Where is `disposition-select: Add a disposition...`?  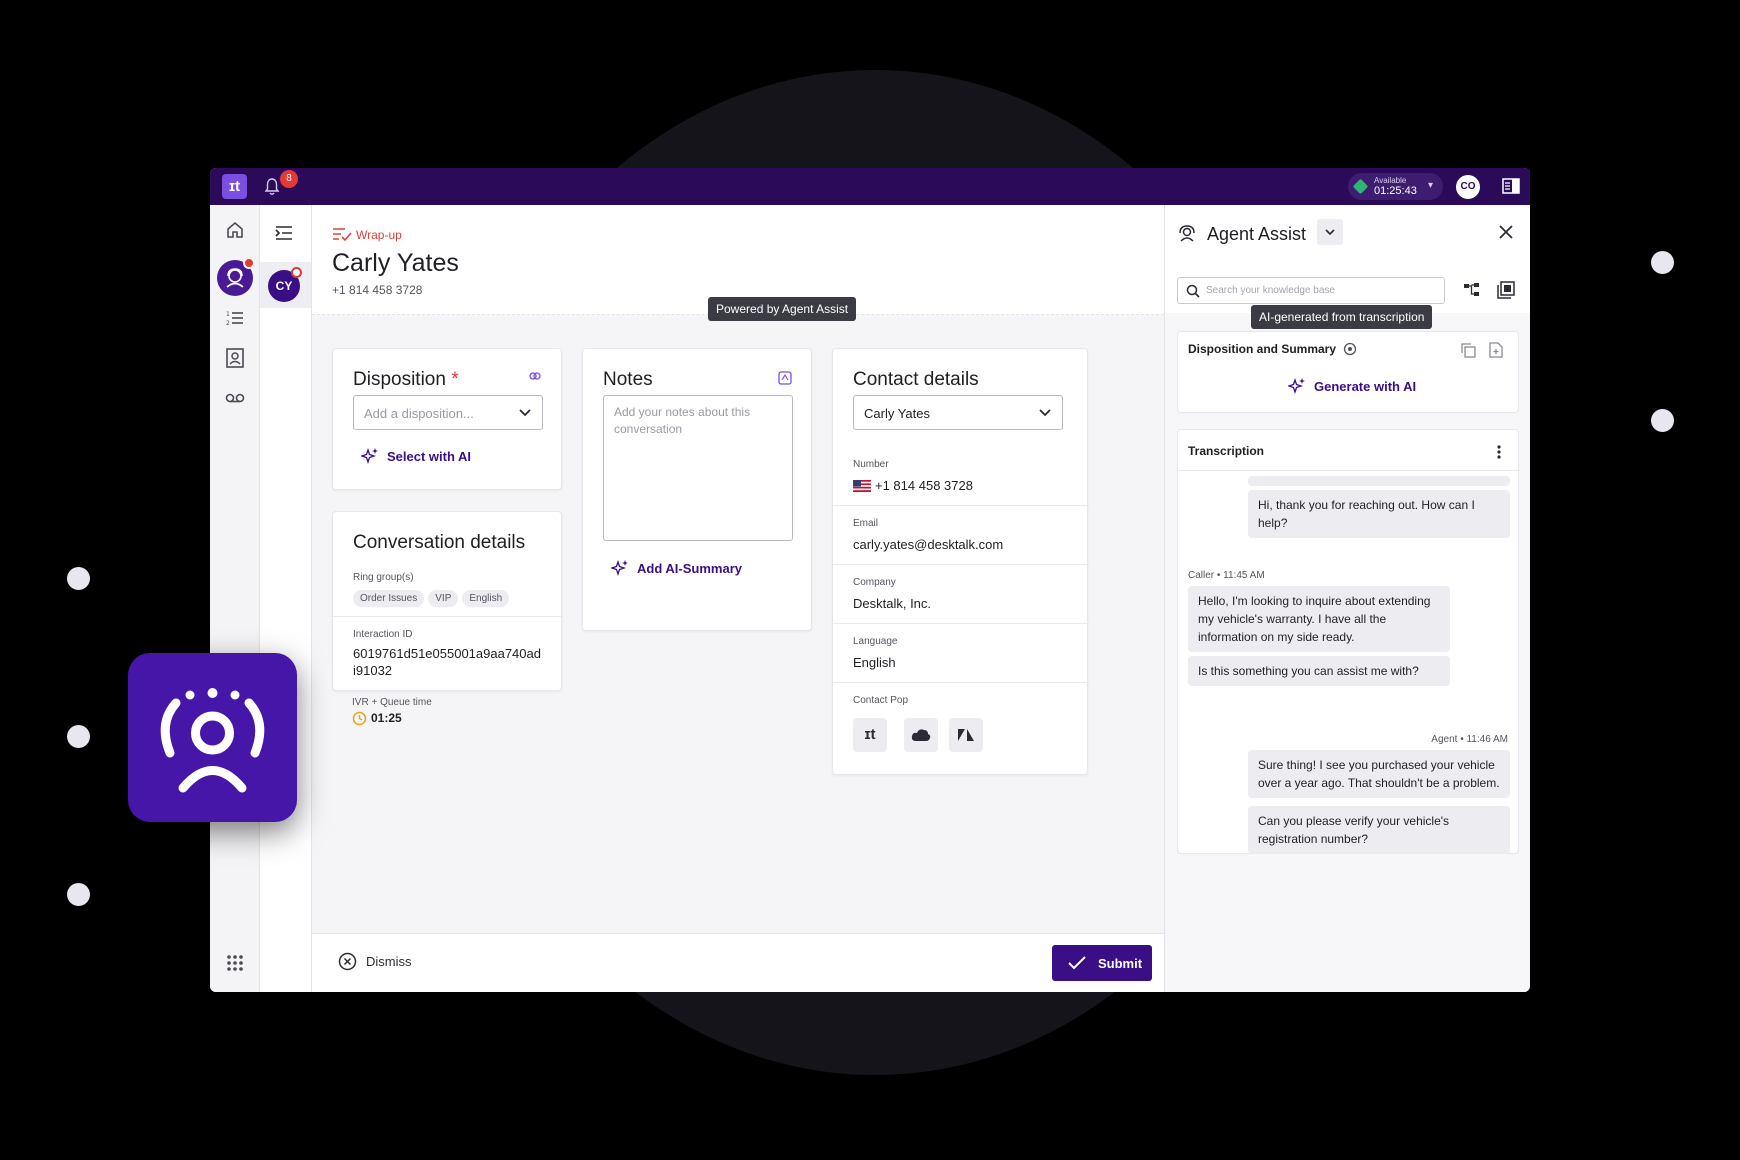 disposition-select: Add a disposition... is located at coordinates (448, 412).